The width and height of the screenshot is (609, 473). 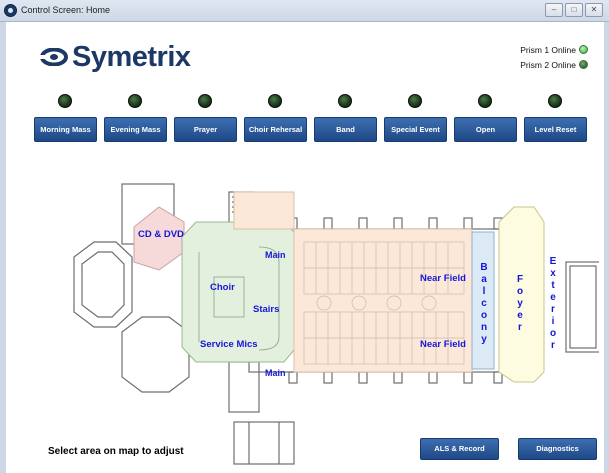 I want to click on close-icon: ✕, so click(x=594, y=10).